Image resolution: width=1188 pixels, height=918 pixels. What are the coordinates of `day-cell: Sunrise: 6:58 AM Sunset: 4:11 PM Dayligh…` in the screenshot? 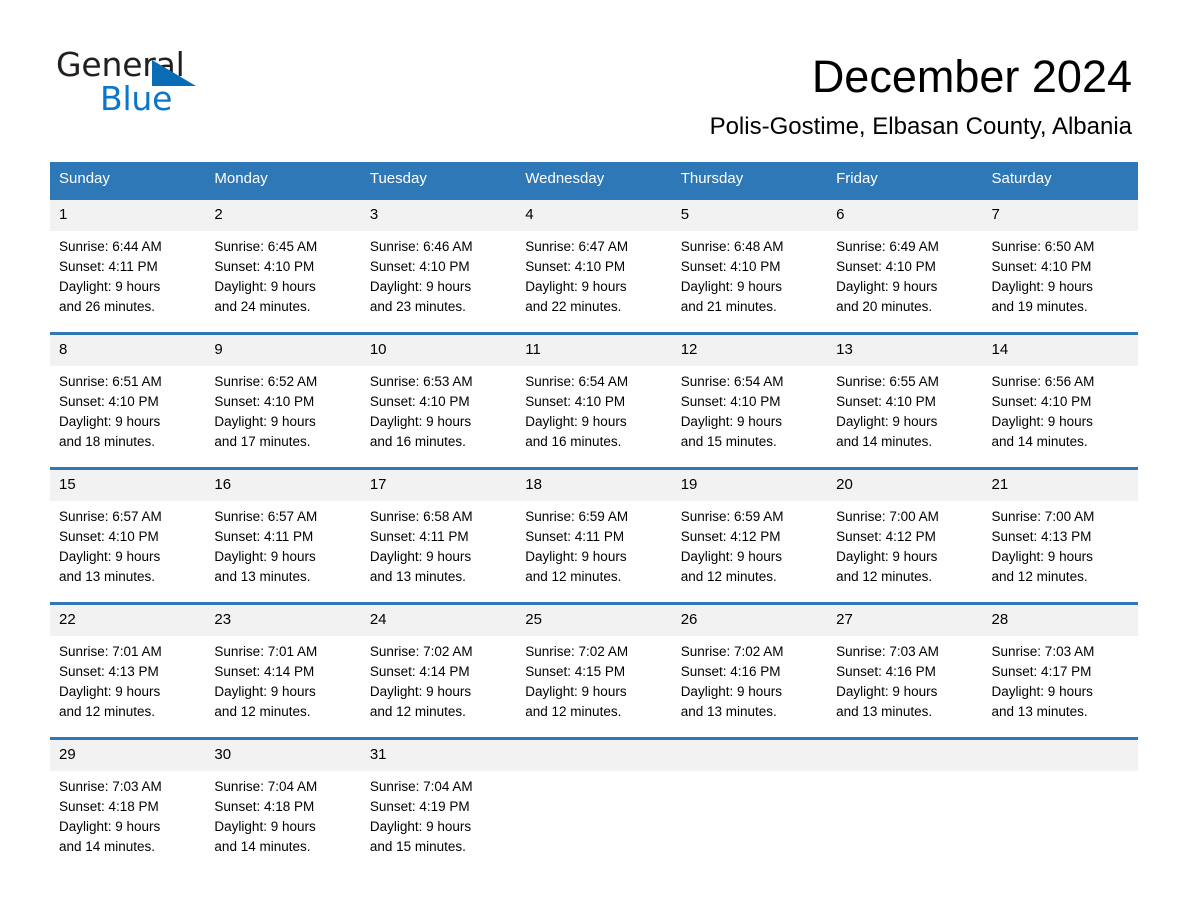 It's located at (438, 544).